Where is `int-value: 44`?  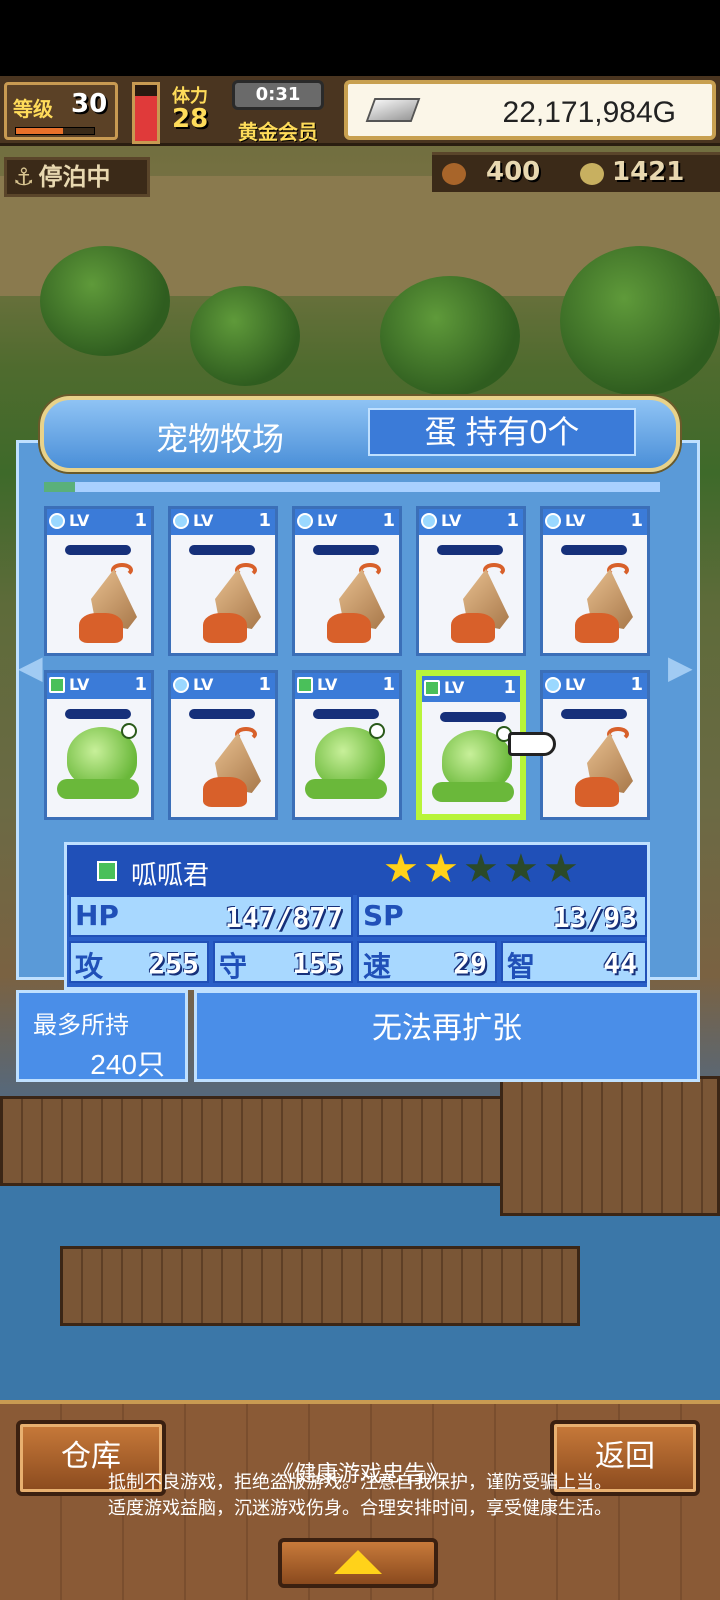
int-value: 44 is located at coordinates (620, 963).